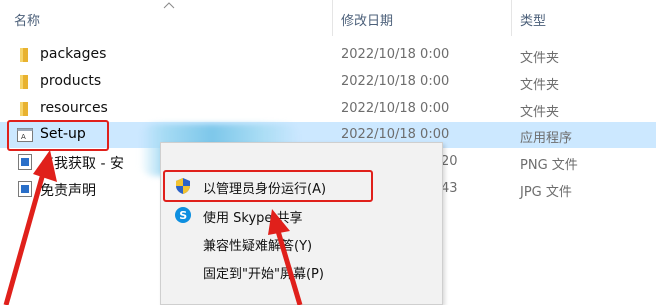 This screenshot has height=305, width=656. I want to click on column-header-modified: 修改日期, so click(367, 19).